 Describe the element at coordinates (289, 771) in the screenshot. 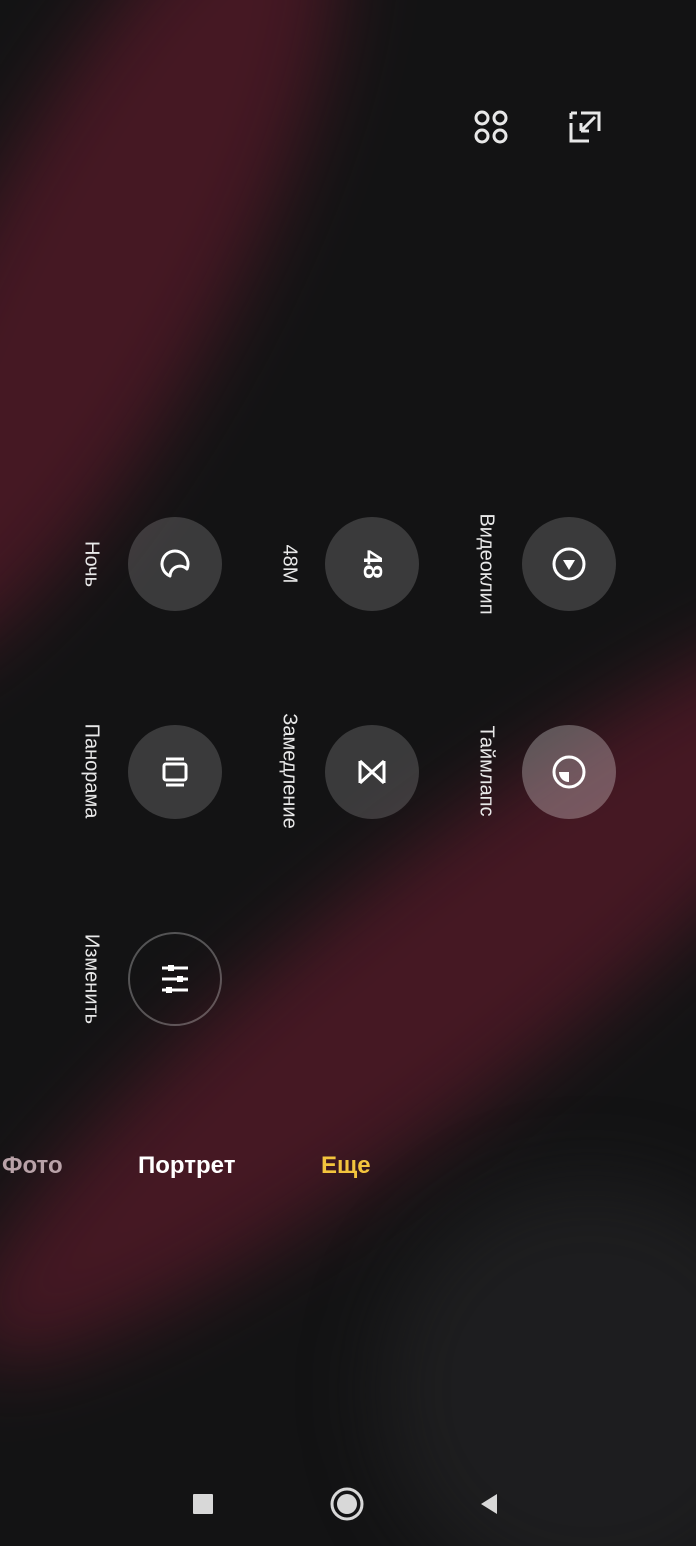

I see `mode-label-slowmo: Замедление` at that location.